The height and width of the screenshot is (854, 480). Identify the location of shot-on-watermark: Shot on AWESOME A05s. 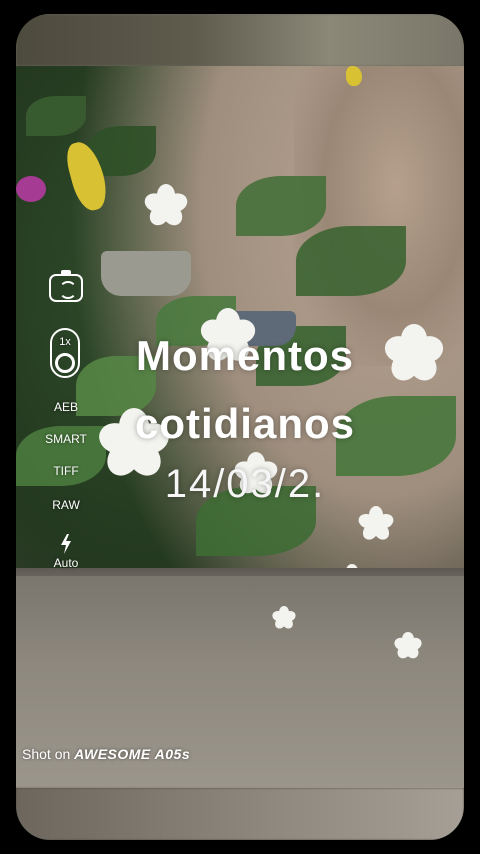
(106, 754).